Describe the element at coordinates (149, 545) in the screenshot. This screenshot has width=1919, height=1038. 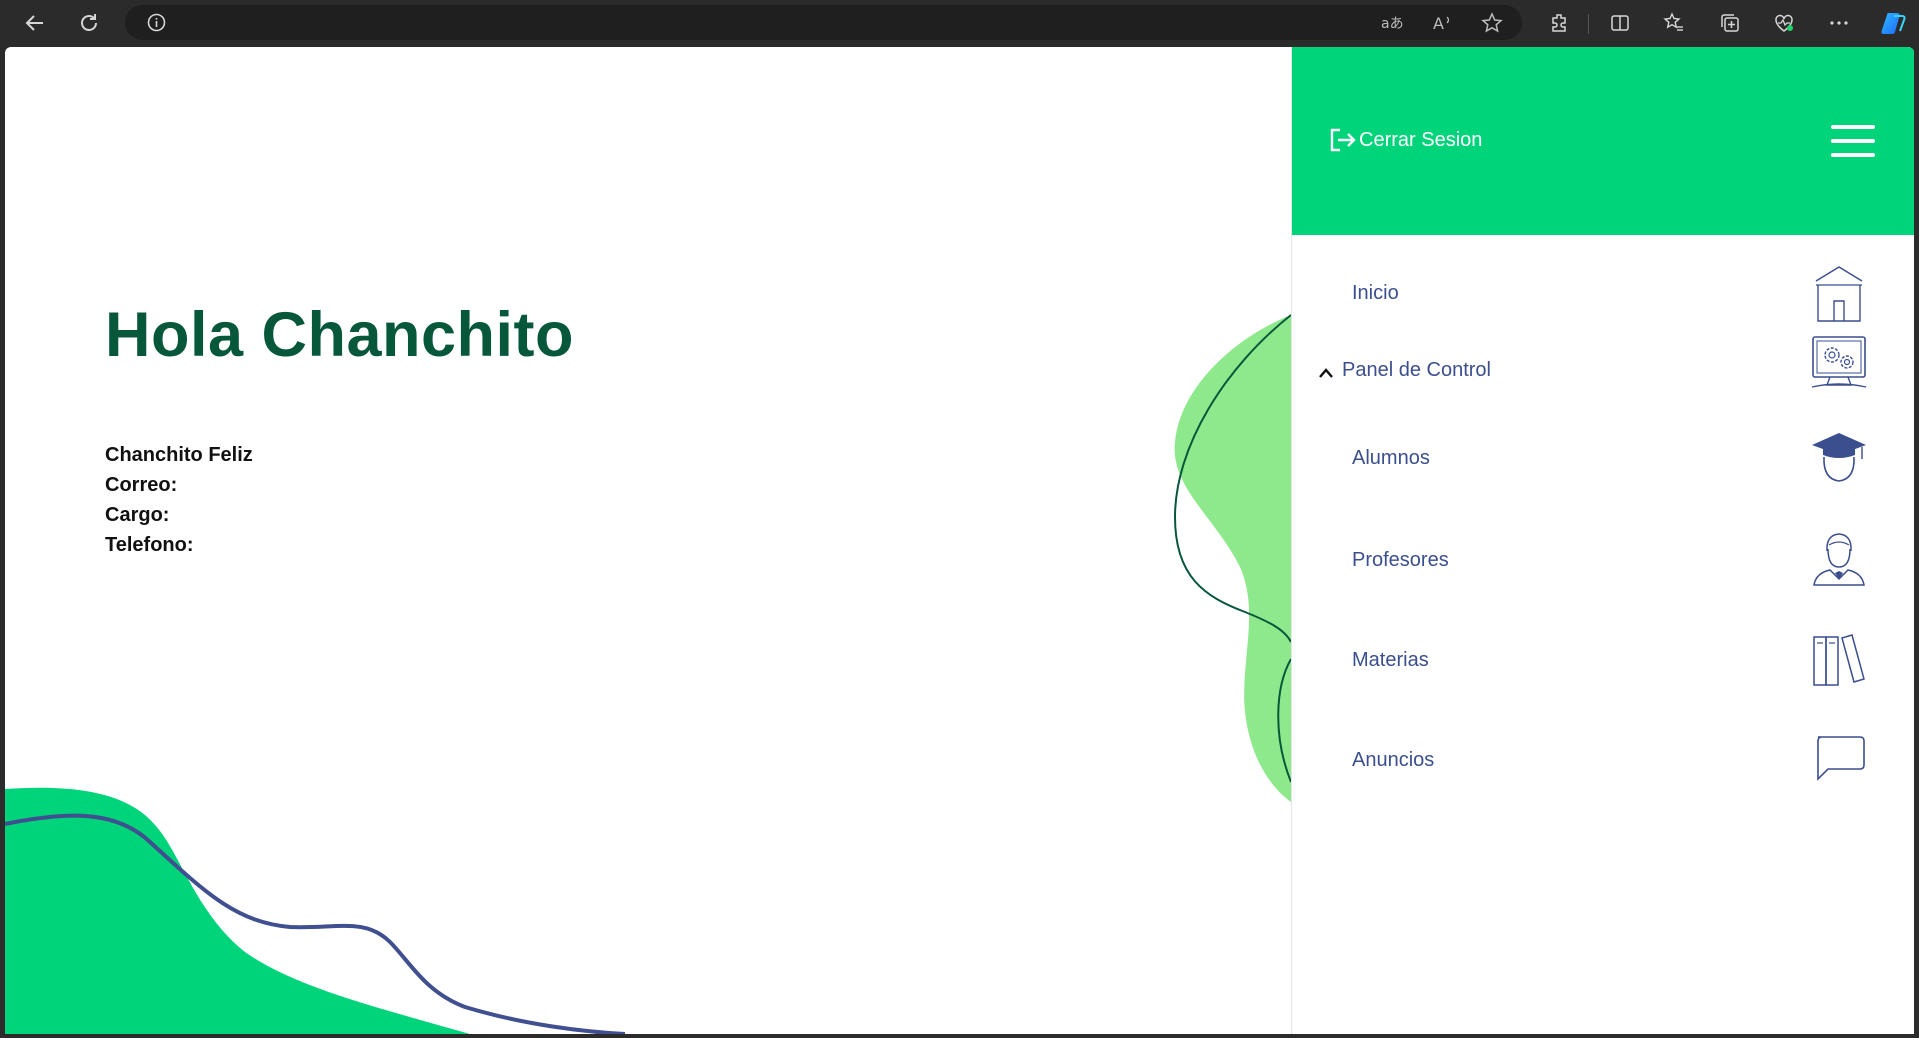
I see `profile-phone-label: Telefono:` at that location.